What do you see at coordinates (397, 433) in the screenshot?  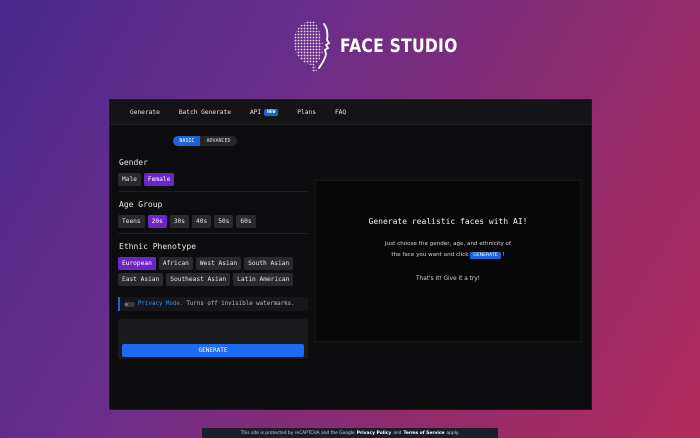 I see `recaptcha-and: and` at bounding box center [397, 433].